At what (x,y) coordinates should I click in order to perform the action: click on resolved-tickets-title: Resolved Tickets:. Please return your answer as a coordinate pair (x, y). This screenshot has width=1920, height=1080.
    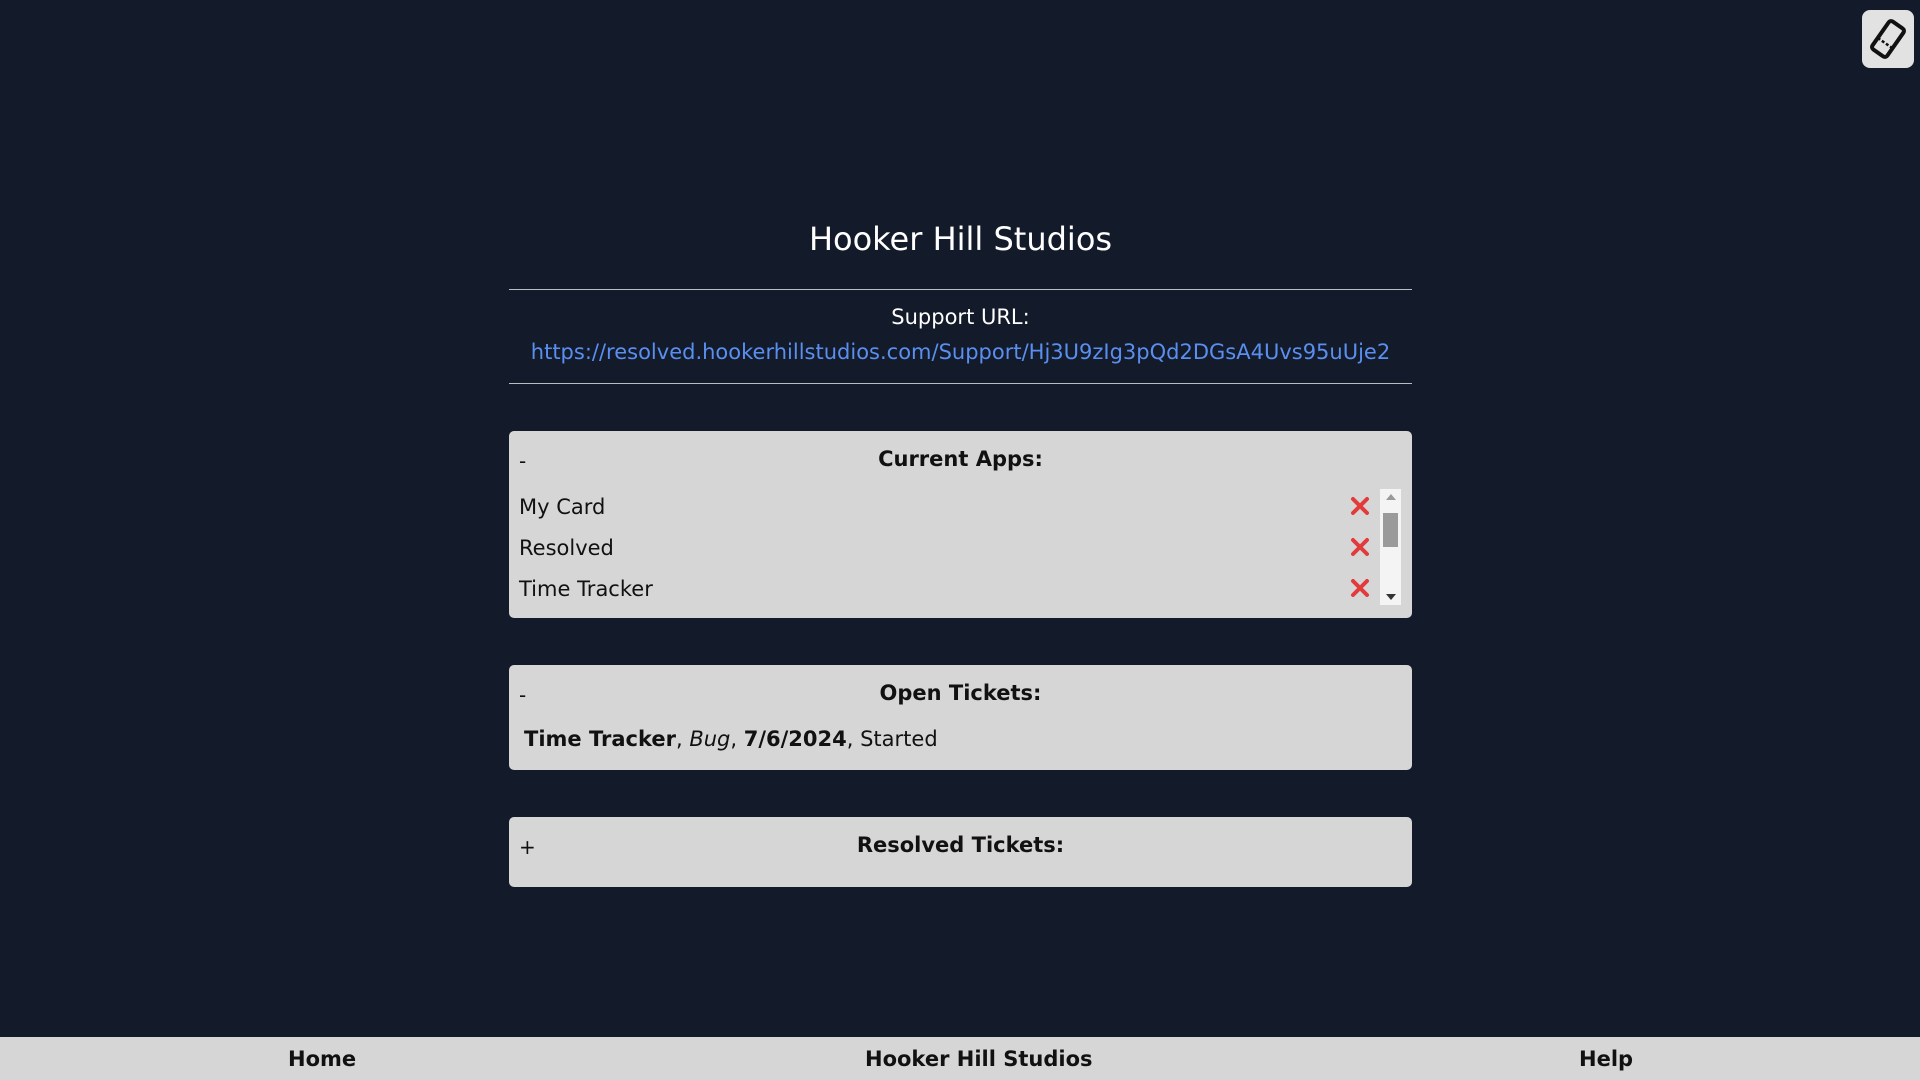
    Looking at the image, I should click on (960, 845).